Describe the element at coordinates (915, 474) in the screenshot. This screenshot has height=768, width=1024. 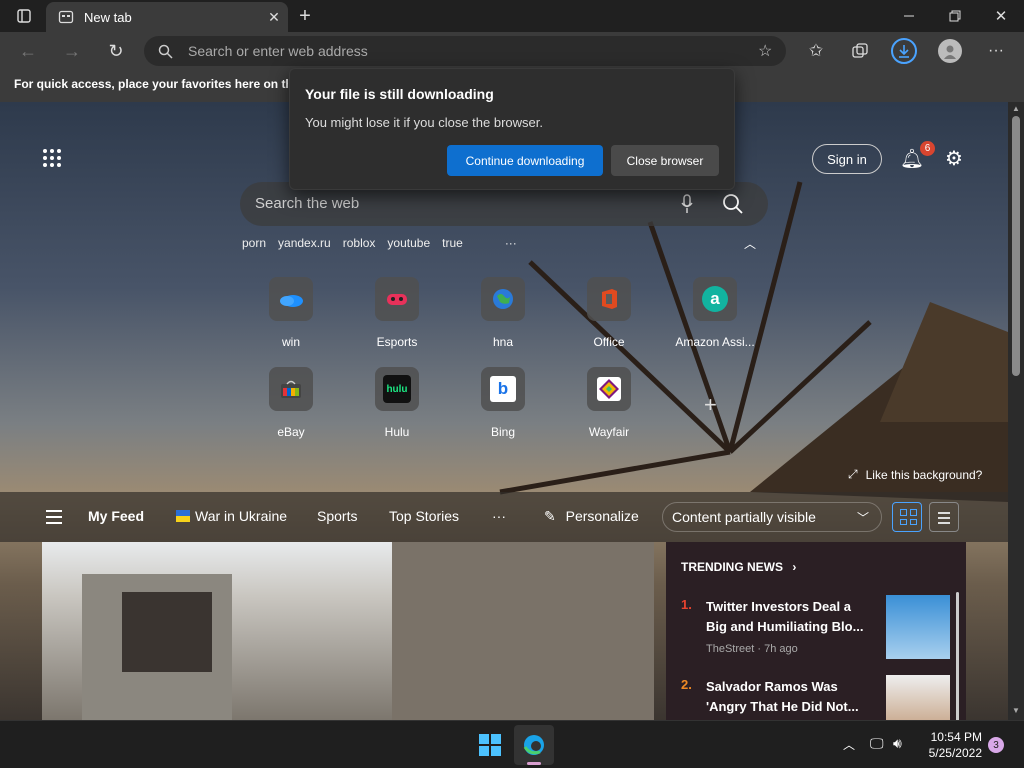
I see `like-background-link: ⤢ Like this background?` at that location.